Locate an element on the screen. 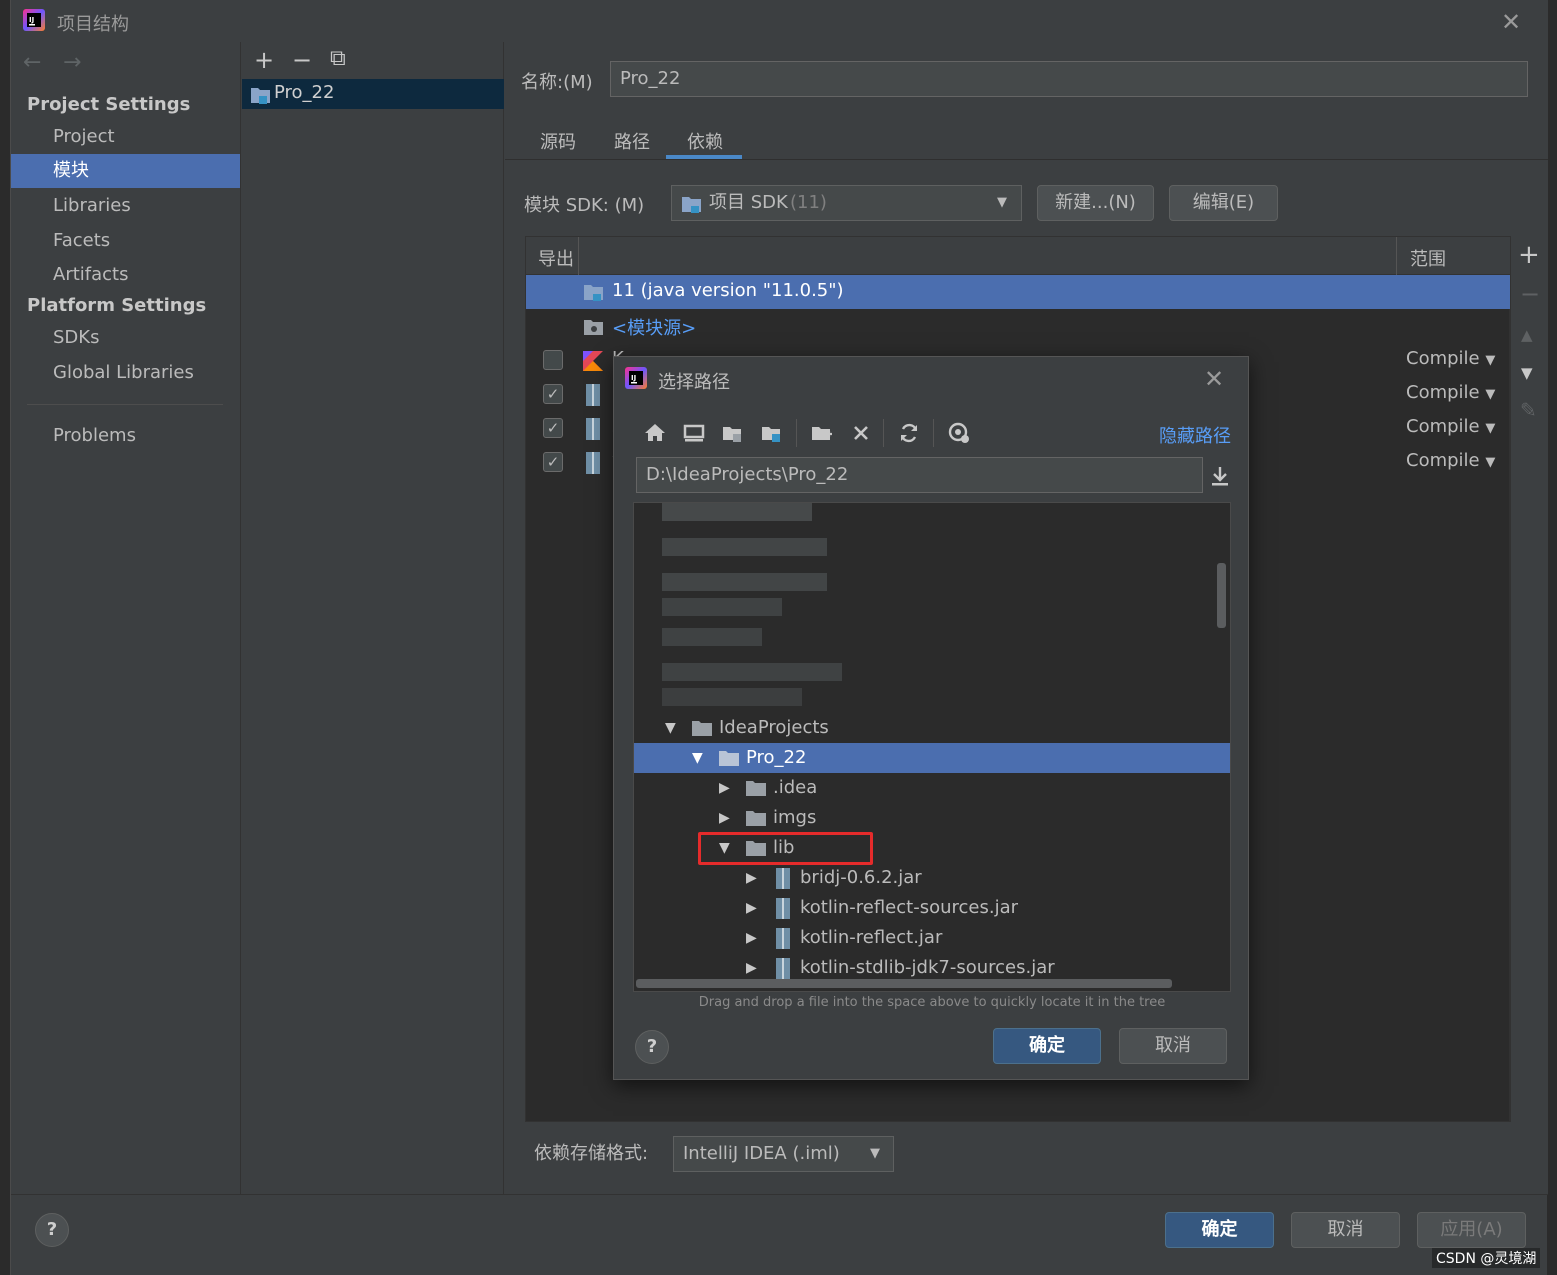 This screenshot has height=1275, width=1557. add-dependency-icon: + is located at coordinates (1529, 255).